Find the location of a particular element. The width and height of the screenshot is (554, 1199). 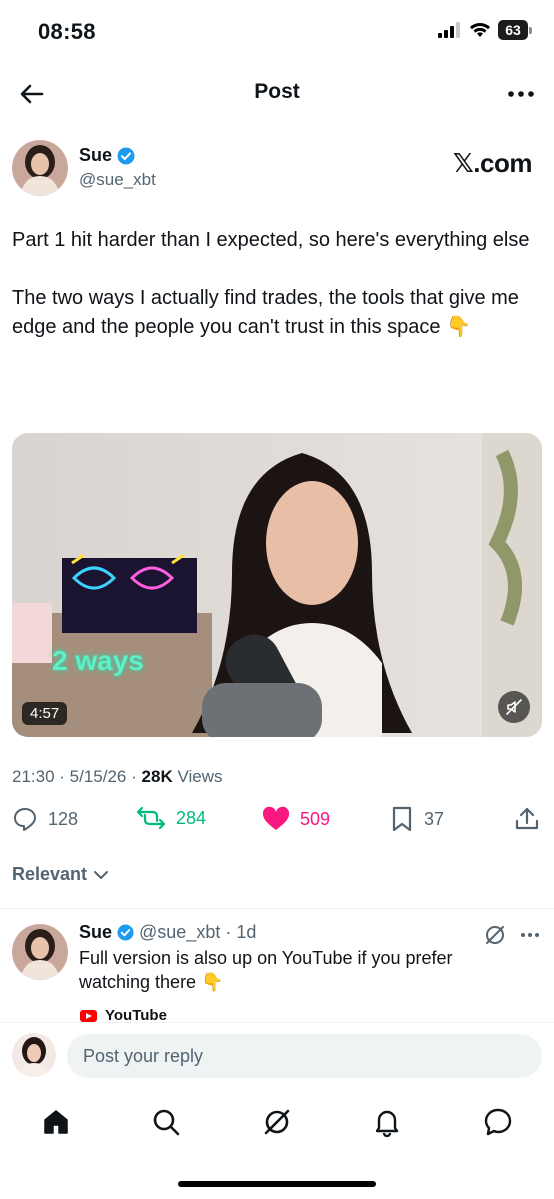

youtube-icon is located at coordinates (88, 1015).